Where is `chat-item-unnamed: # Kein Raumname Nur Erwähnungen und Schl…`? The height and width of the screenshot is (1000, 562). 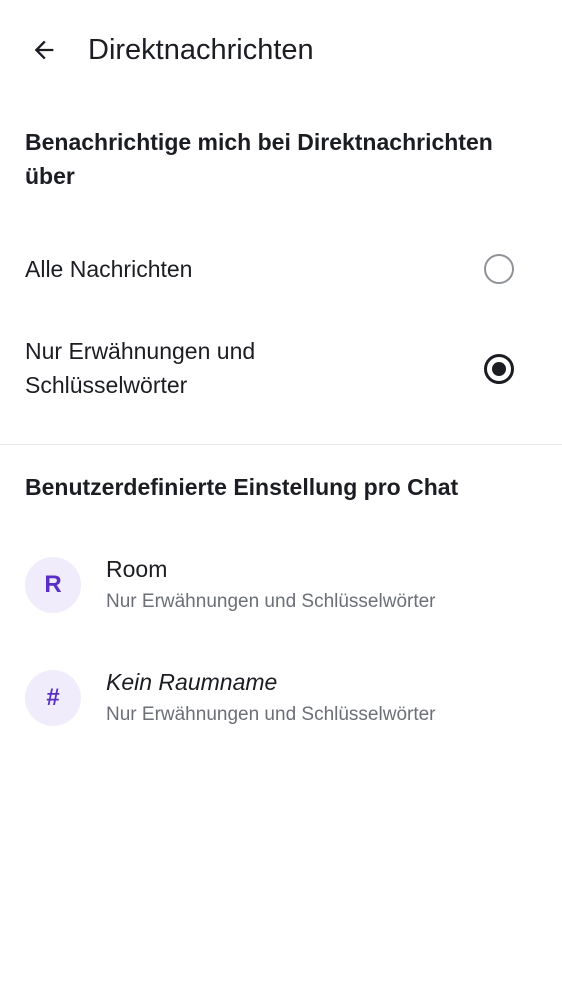
chat-item-unnamed: # Kein Raumname Nur Erwähnungen und Schl… is located at coordinates (281, 698).